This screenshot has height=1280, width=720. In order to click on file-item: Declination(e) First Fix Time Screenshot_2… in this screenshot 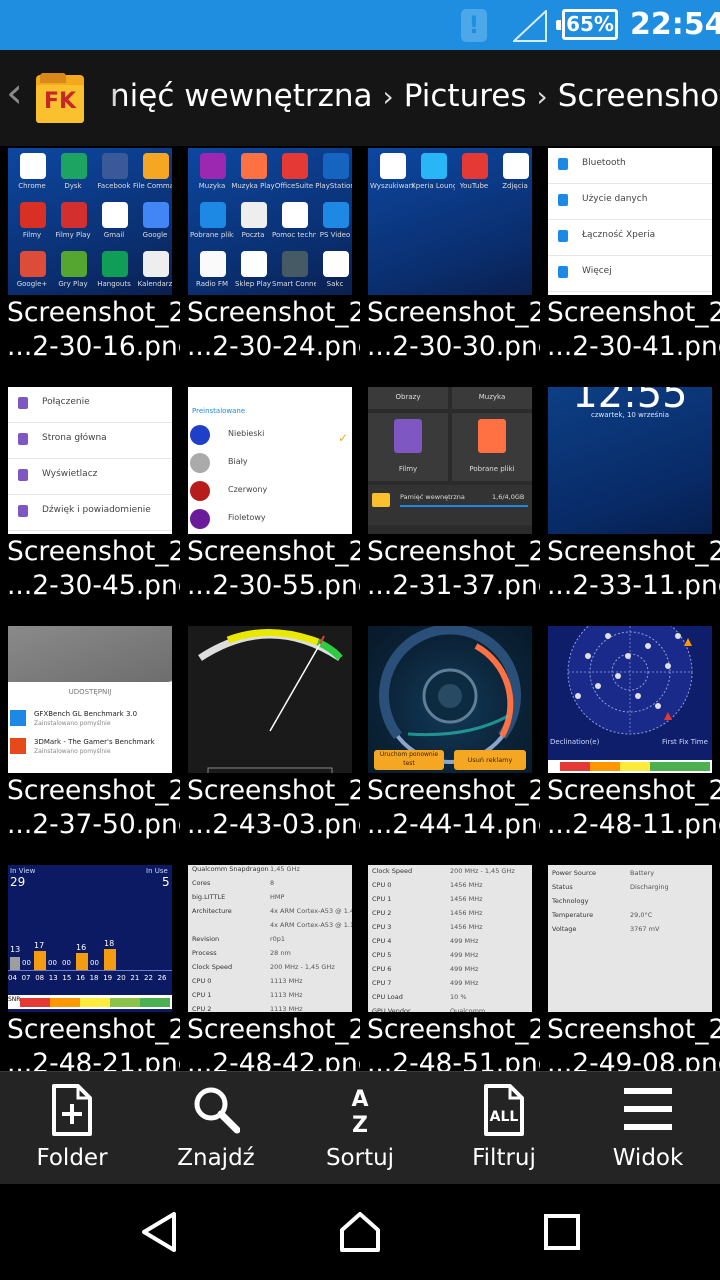, I will do `click(630, 743)`.